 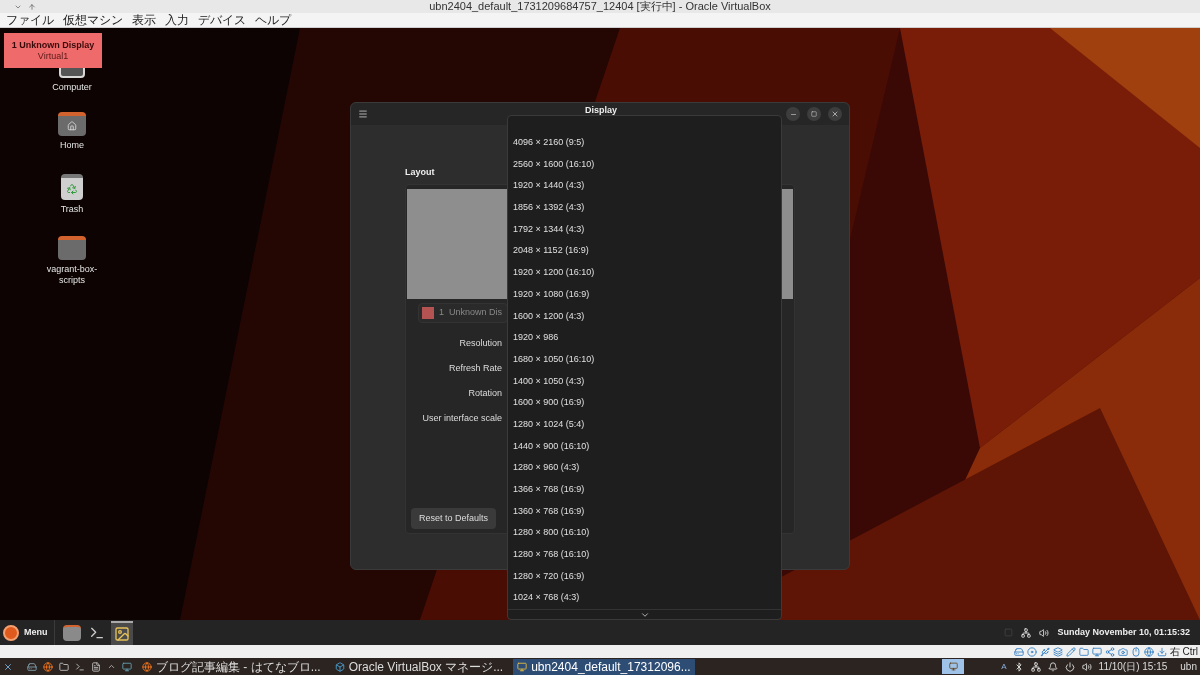 I want to click on desktop-icon-label: Trash, so click(x=72, y=209).